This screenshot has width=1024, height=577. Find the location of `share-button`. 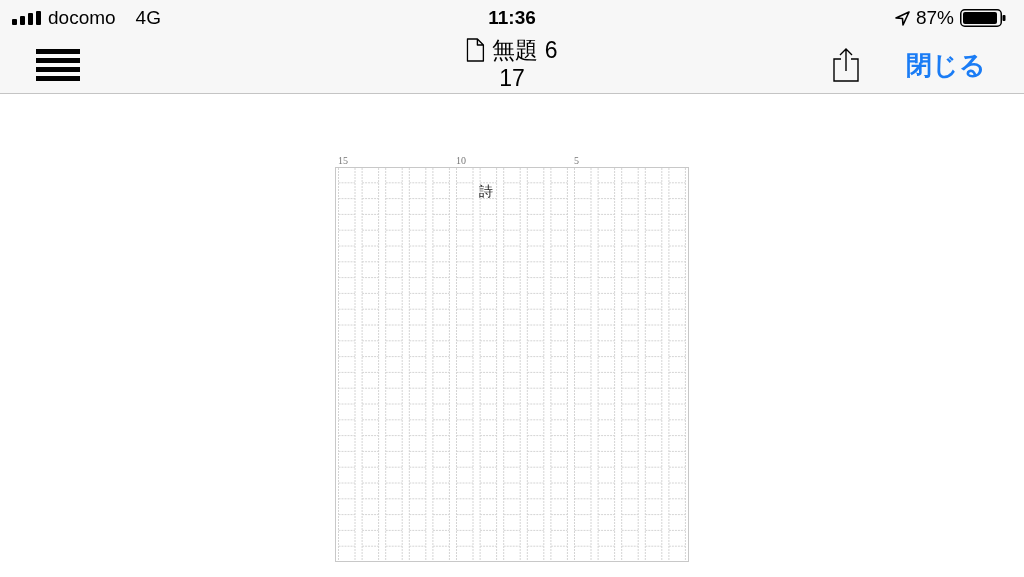

share-button is located at coordinates (846, 65).